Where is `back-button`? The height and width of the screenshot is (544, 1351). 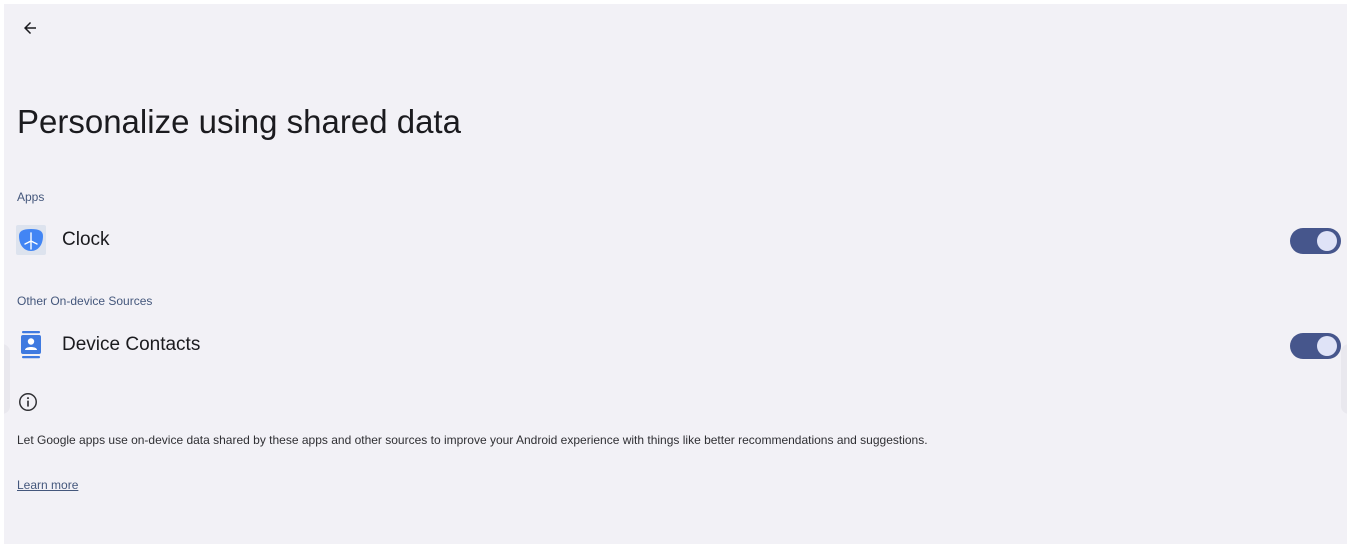 back-button is located at coordinates (30, 28).